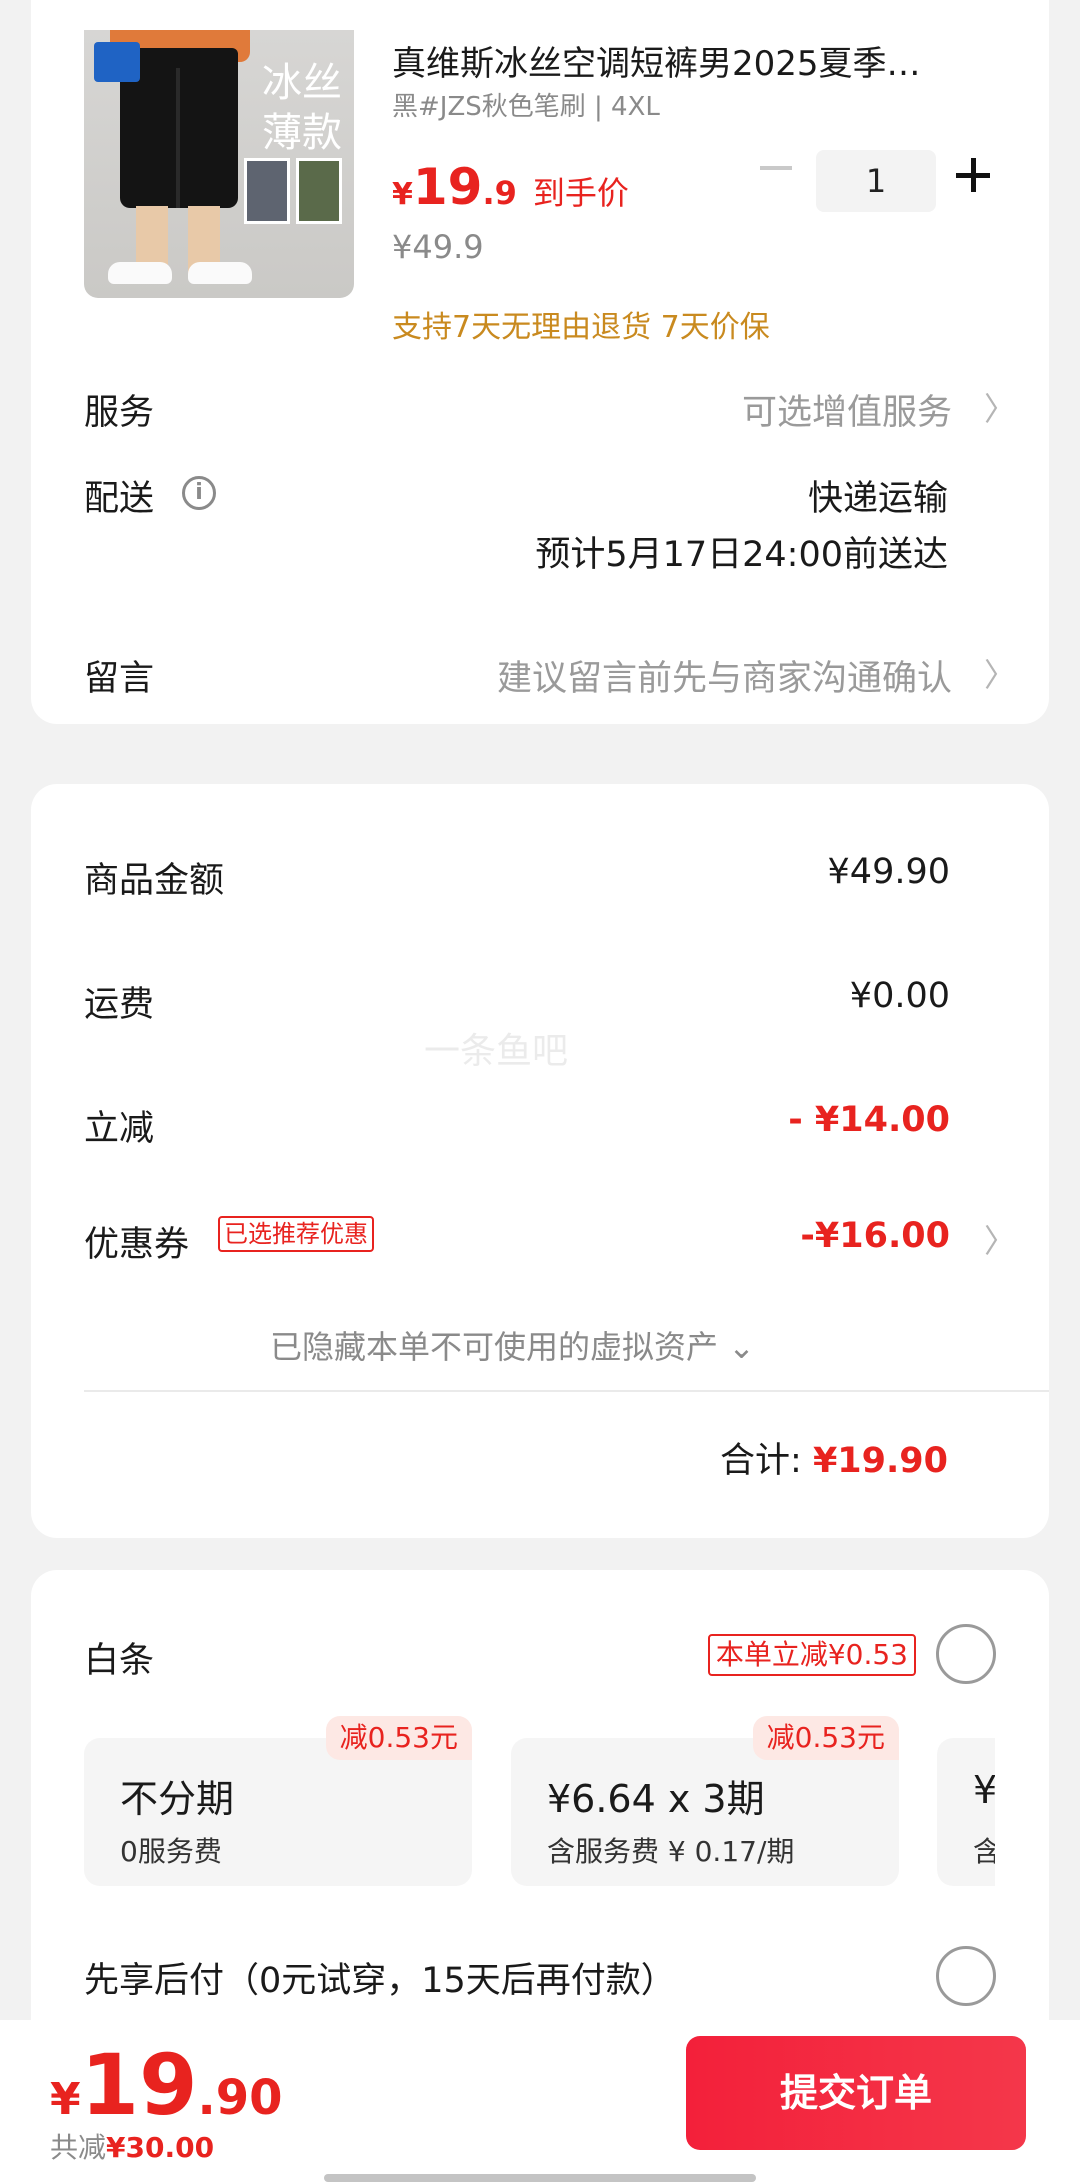 Image resolution: width=1080 pixels, height=2184 pixels. What do you see at coordinates (119, 1661) in the screenshot?
I see `baitiao-label: 白条` at bounding box center [119, 1661].